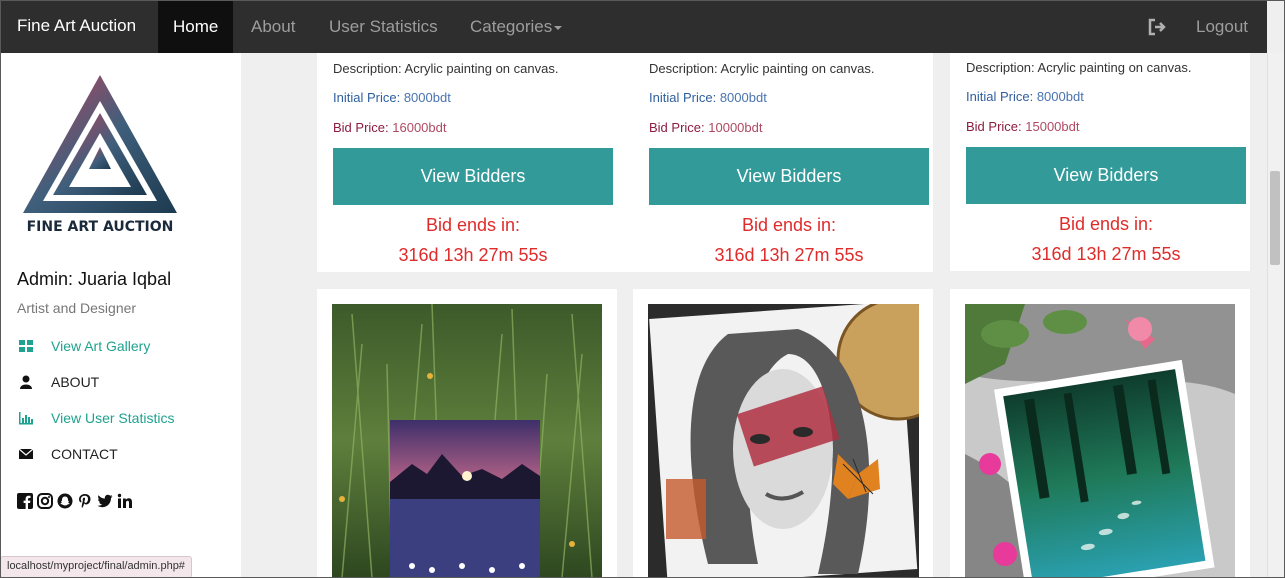 This screenshot has width=1285, height=578. What do you see at coordinates (26, 453) in the screenshot?
I see `envelope-icon` at bounding box center [26, 453].